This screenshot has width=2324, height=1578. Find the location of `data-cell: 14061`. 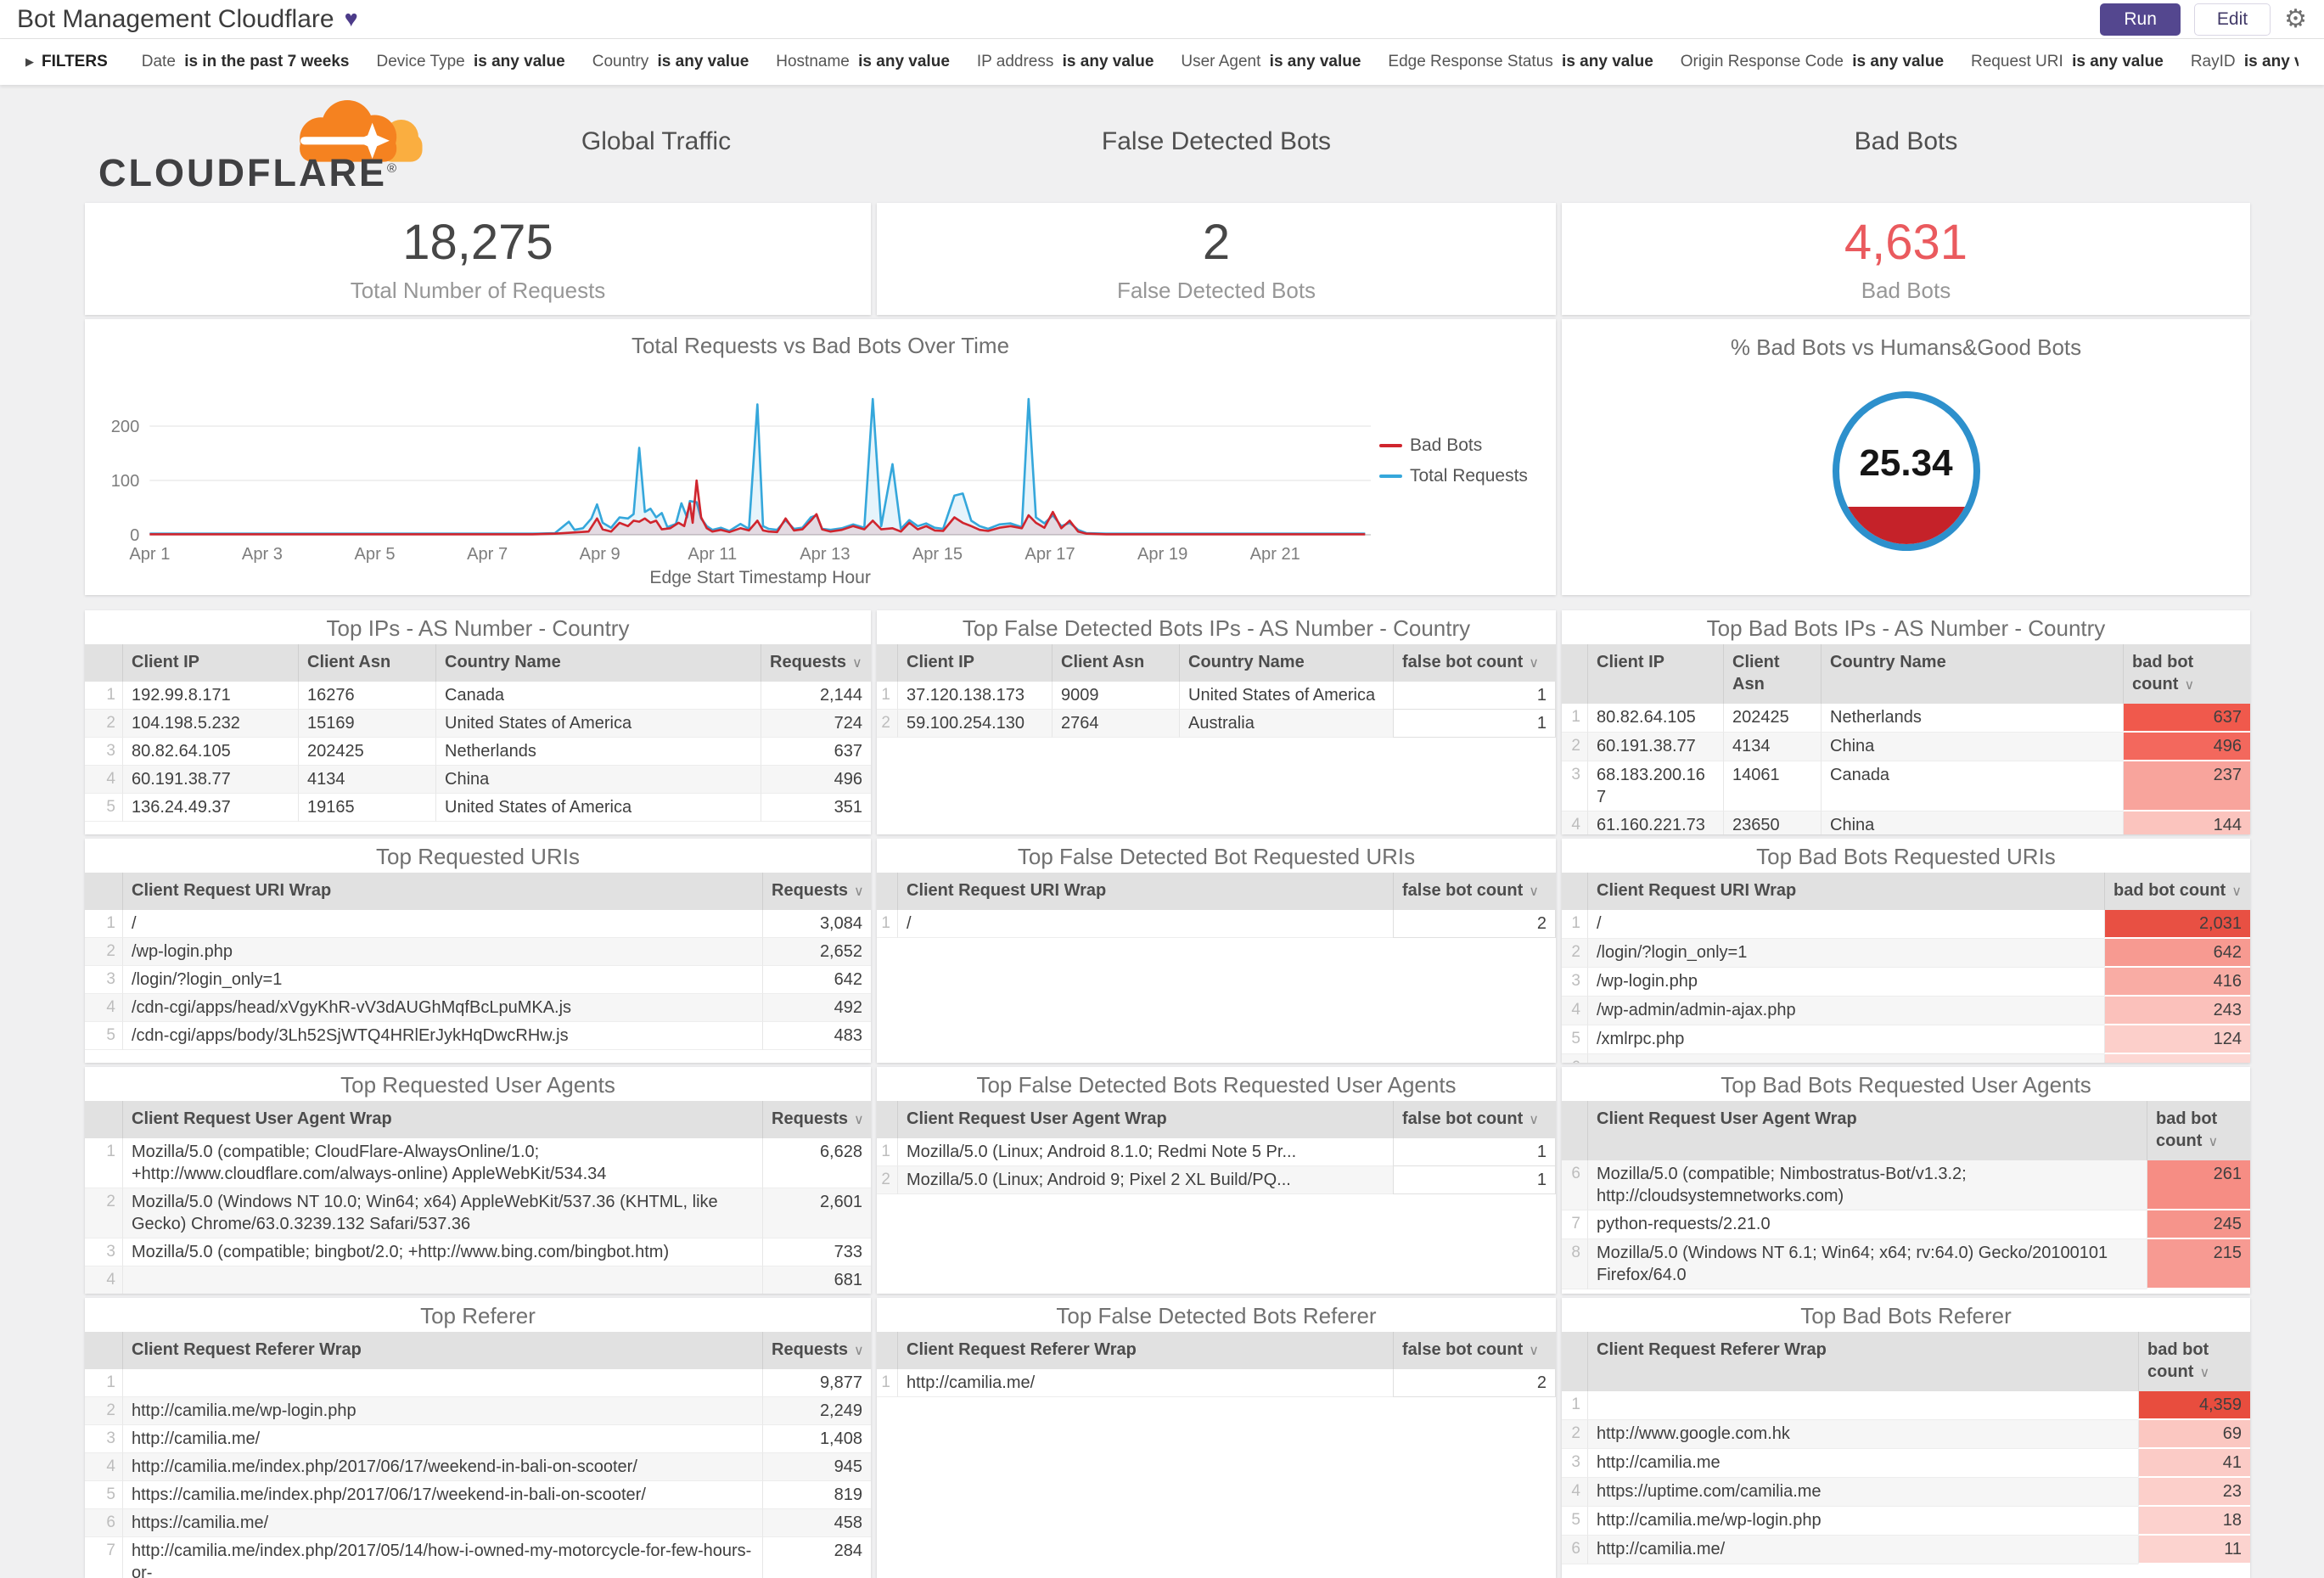

data-cell: 14061 is located at coordinates (1772, 786).